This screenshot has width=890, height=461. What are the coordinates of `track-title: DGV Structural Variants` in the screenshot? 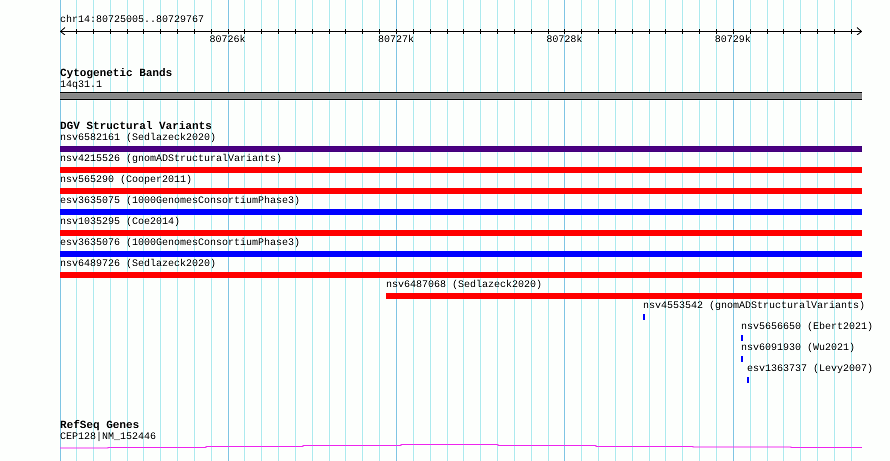 It's located at (136, 127).